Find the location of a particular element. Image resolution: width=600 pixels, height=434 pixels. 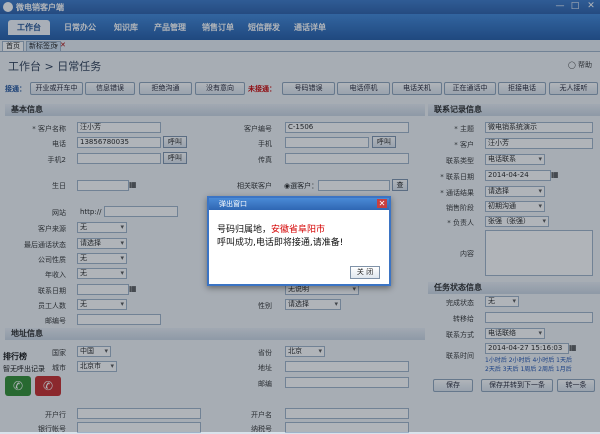

dialog-close-button: 关 闭 is located at coordinates (365, 272).